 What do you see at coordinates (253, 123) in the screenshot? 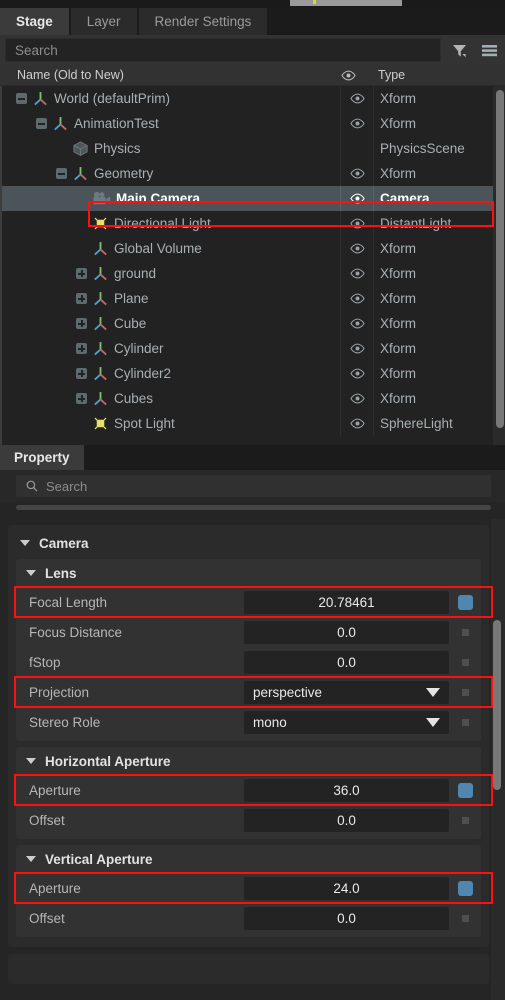
I see `tree-row: AnimationTest Xform` at bounding box center [253, 123].